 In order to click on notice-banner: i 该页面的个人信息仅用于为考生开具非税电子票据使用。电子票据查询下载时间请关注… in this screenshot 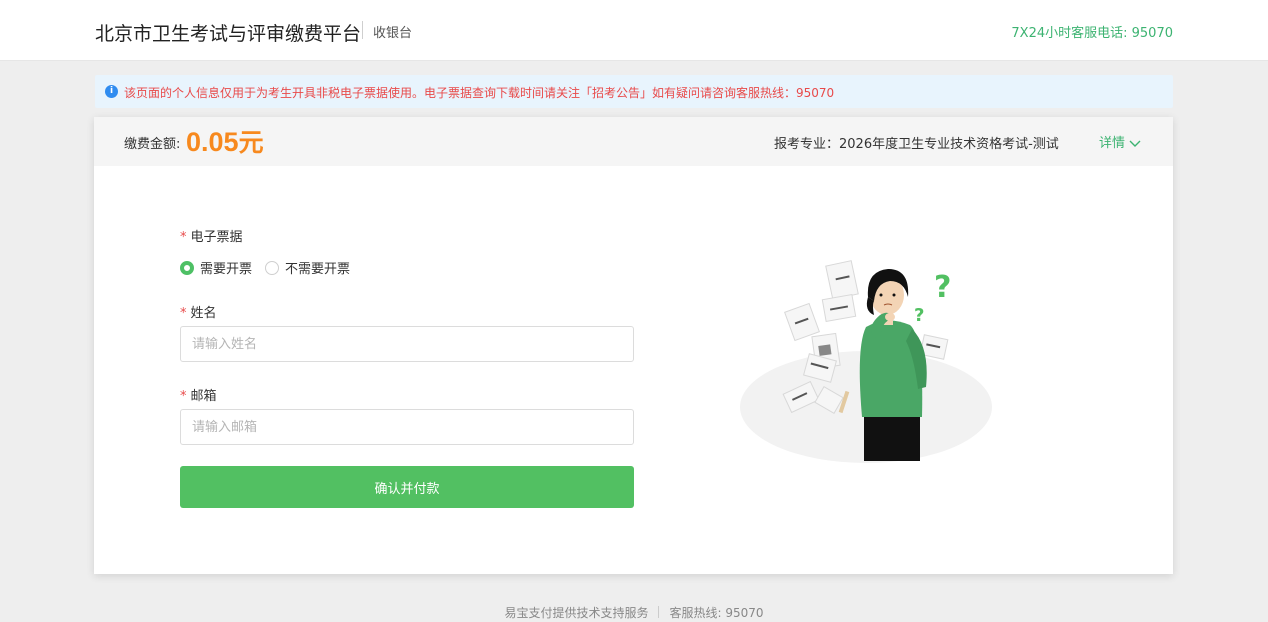, I will do `click(634, 91)`.